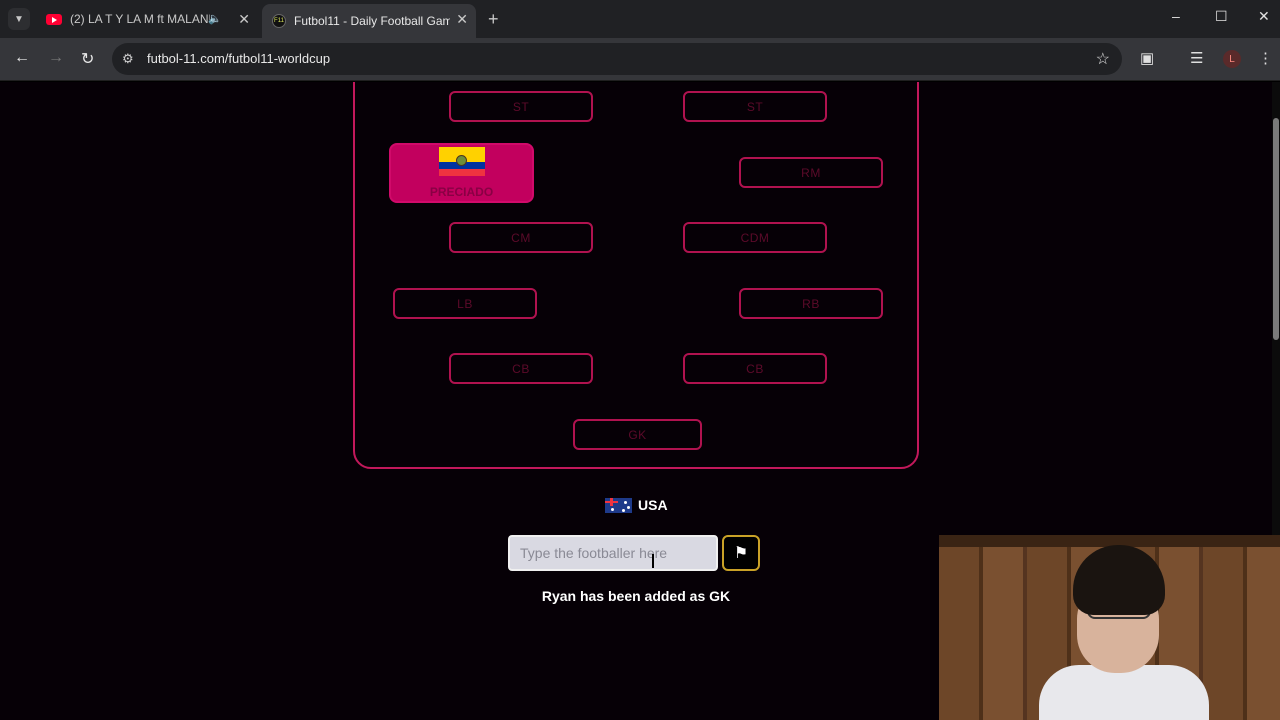  I want to click on tab-title: Futbol11 - Daily Football Games, so click(372, 21).